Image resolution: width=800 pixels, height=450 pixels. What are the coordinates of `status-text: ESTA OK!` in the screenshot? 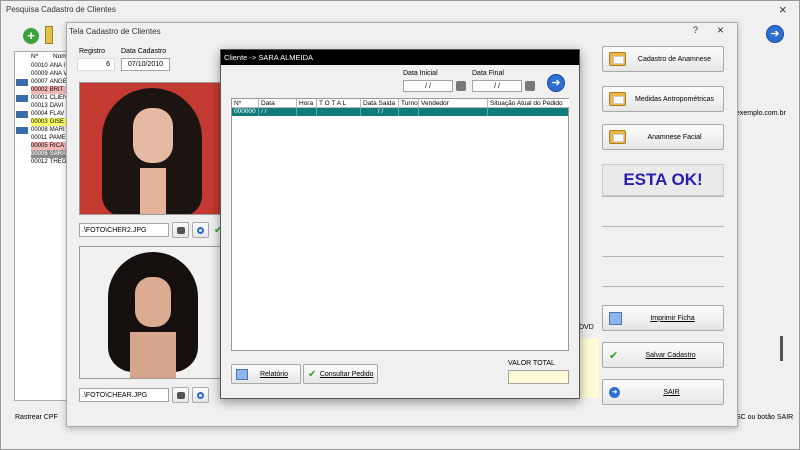 It's located at (663, 179).